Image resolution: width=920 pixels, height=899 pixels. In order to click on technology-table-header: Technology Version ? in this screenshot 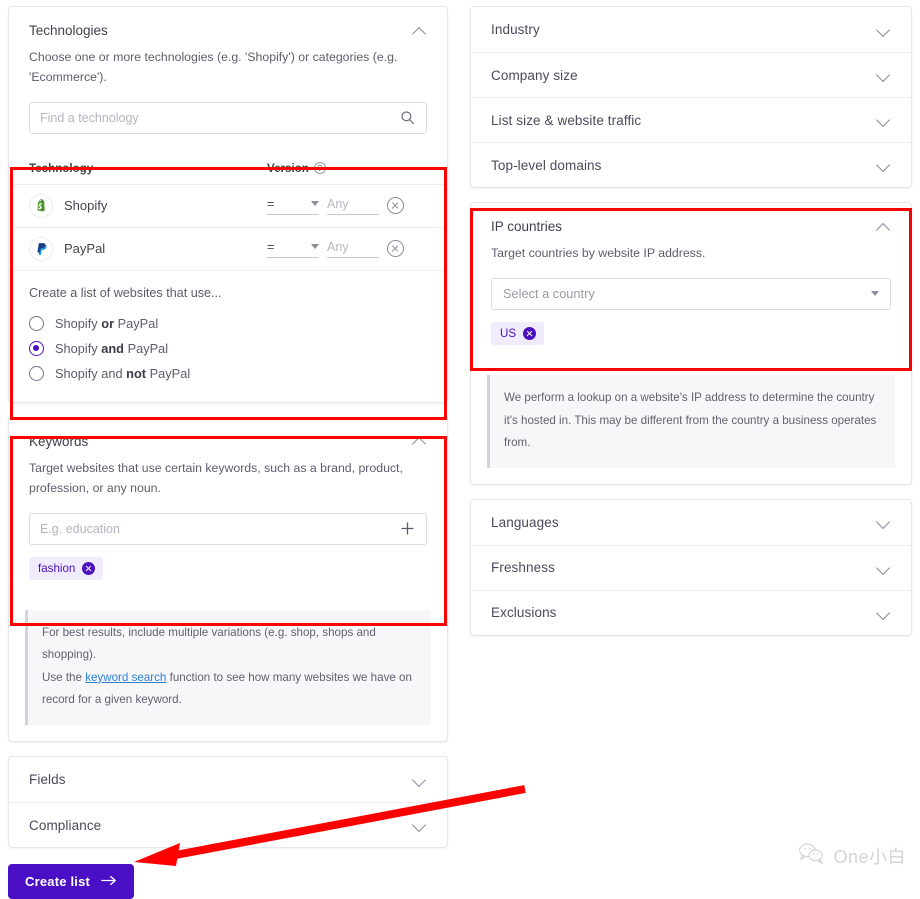, I will do `click(228, 168)`.